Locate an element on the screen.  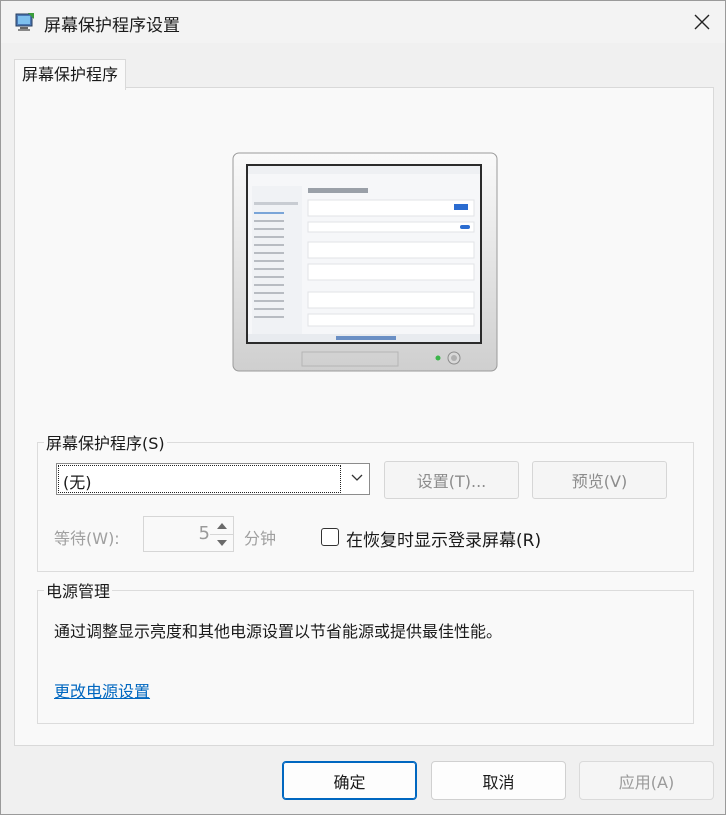
screensaver-select: (无) is located at coordinates (213, 479).